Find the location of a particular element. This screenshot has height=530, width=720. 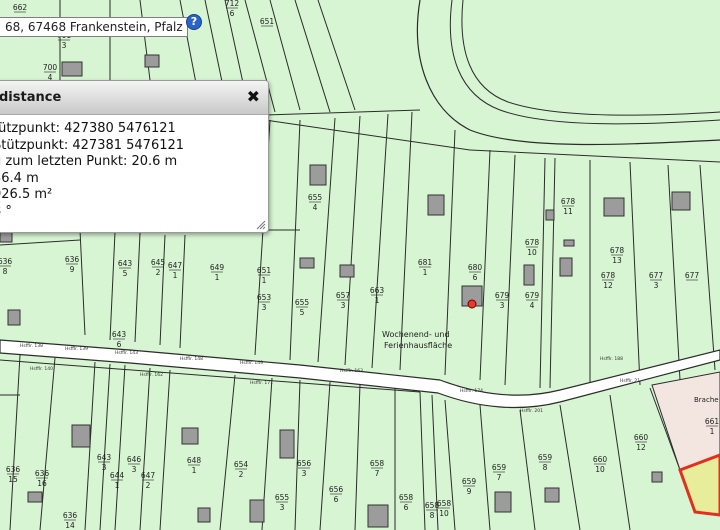

result-line-5: 026.5 m² is located at coordinates (26, 194).